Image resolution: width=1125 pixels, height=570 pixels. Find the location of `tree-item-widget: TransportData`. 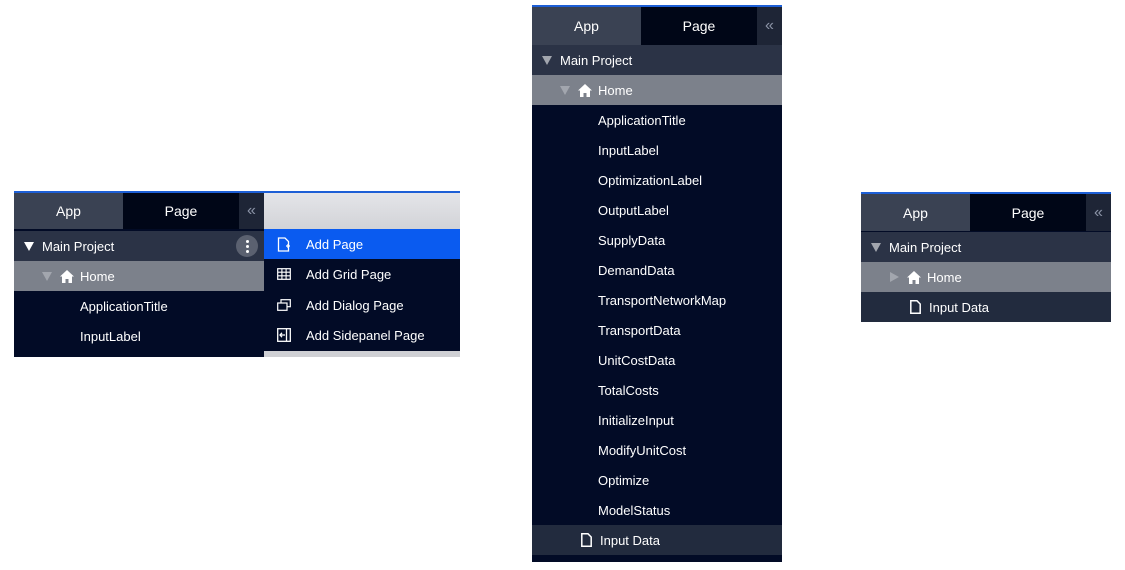

tree-item-widget: TransportData is located at coordinates (657, 330).